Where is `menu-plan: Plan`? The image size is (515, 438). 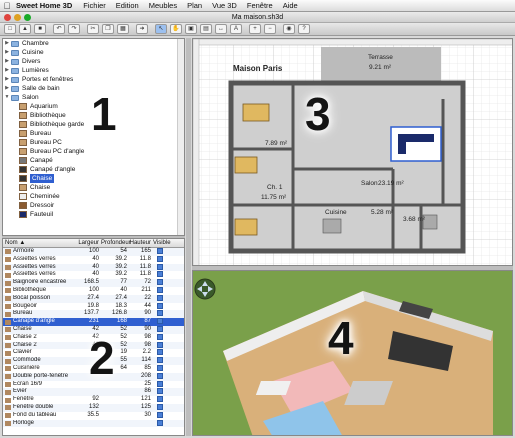 menu-plan: Plan is located at coordinates (194, 5).